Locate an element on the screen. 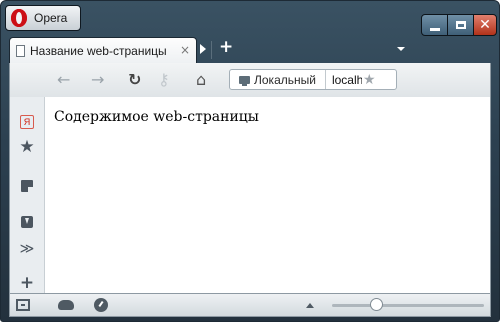 This screenshot has height=322, width=500. tab-active: Название web-страницы × is located at coordinates (103, 50).